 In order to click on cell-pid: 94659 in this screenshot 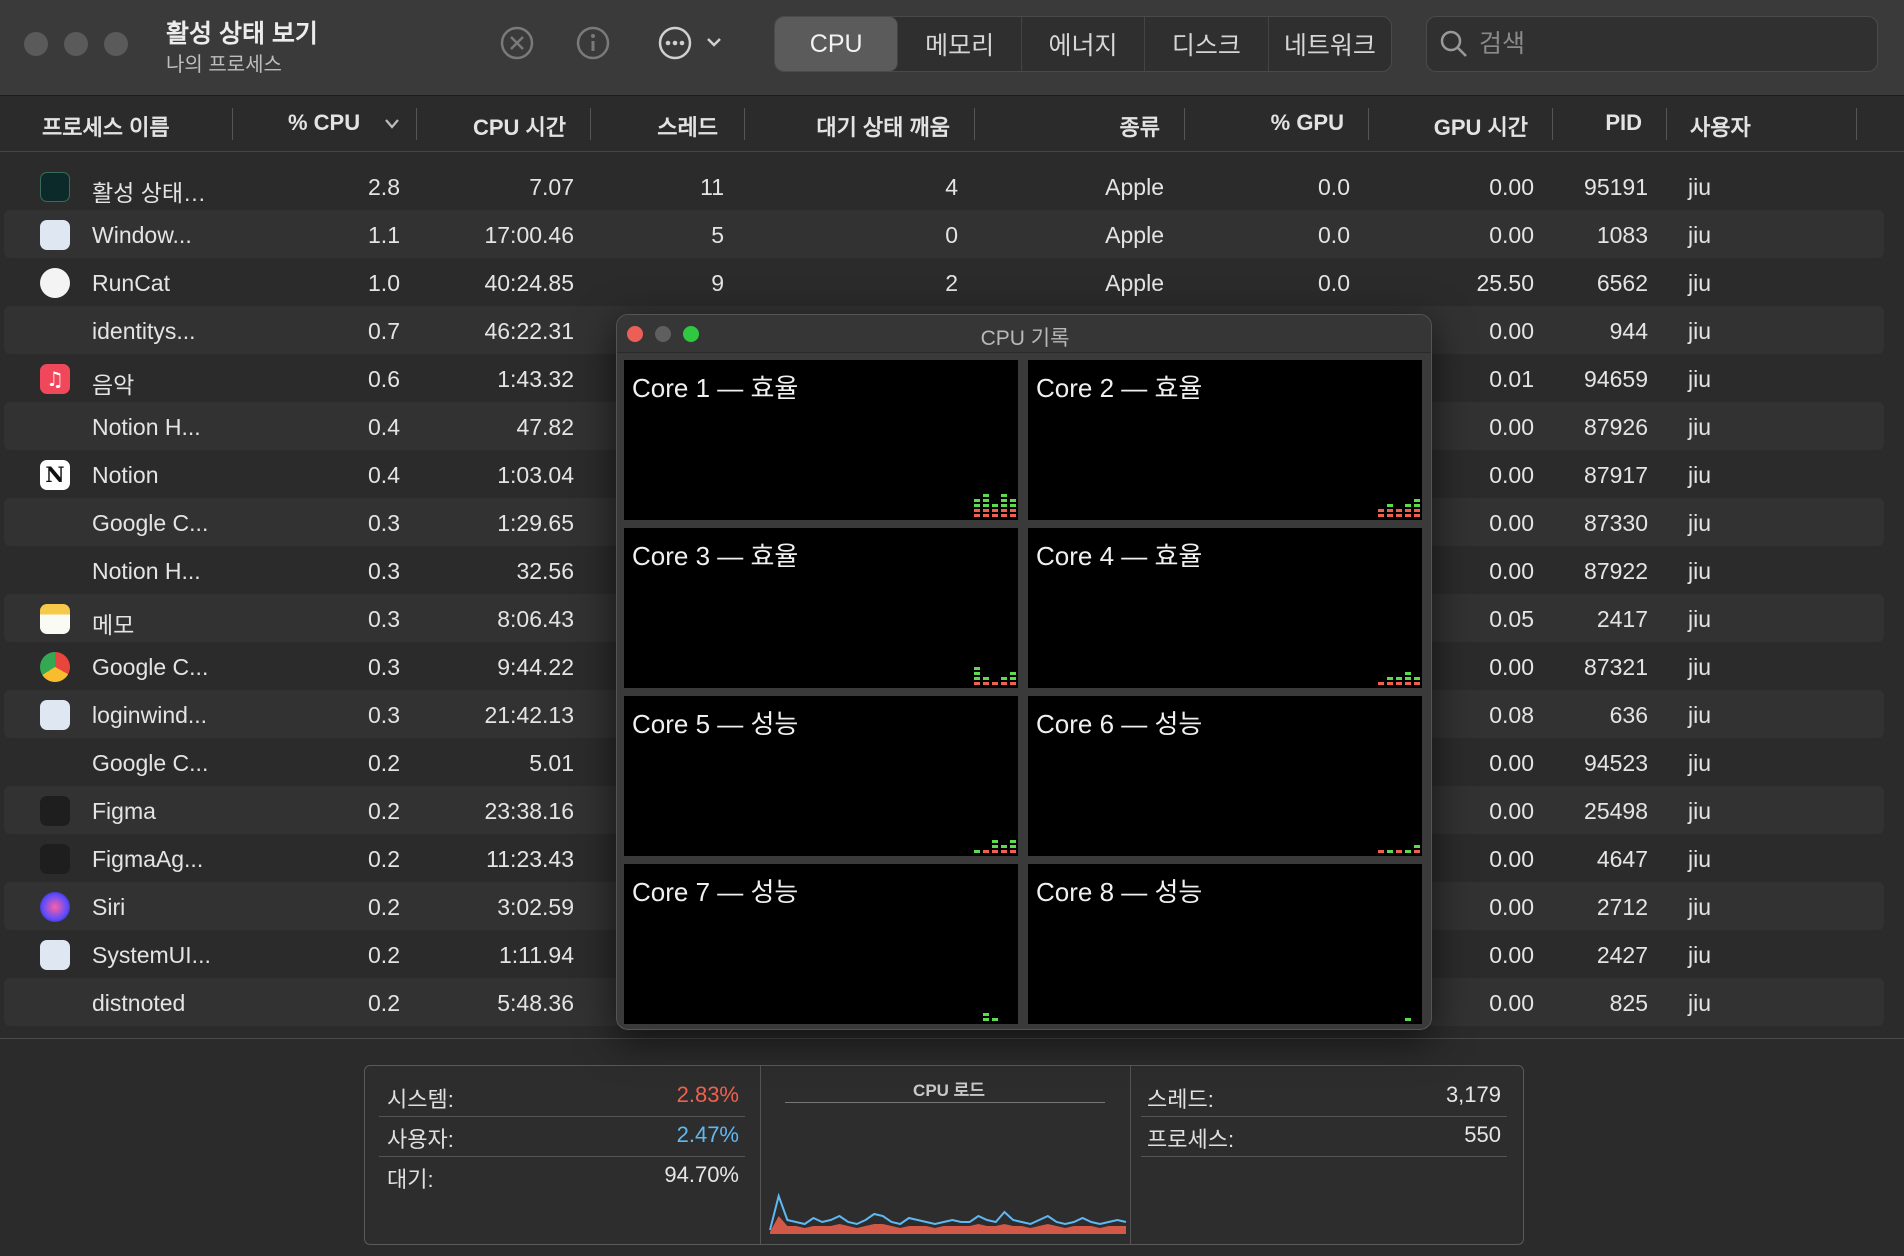, I will do `click(1616, 379)`.